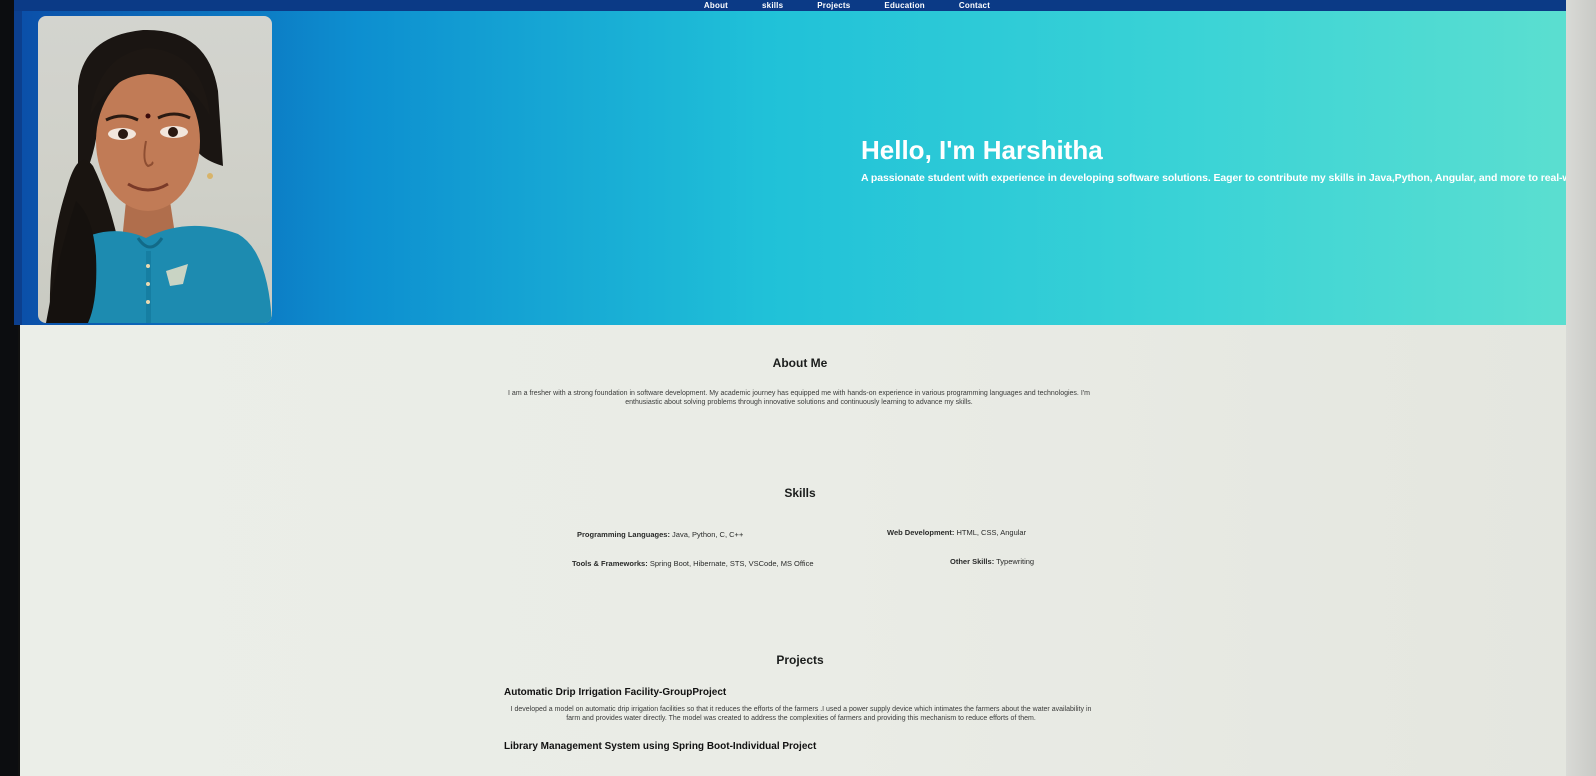  Describe the element at coordinates (800, 363) in the screenshot. I see `about-heading: About Me` at that location.